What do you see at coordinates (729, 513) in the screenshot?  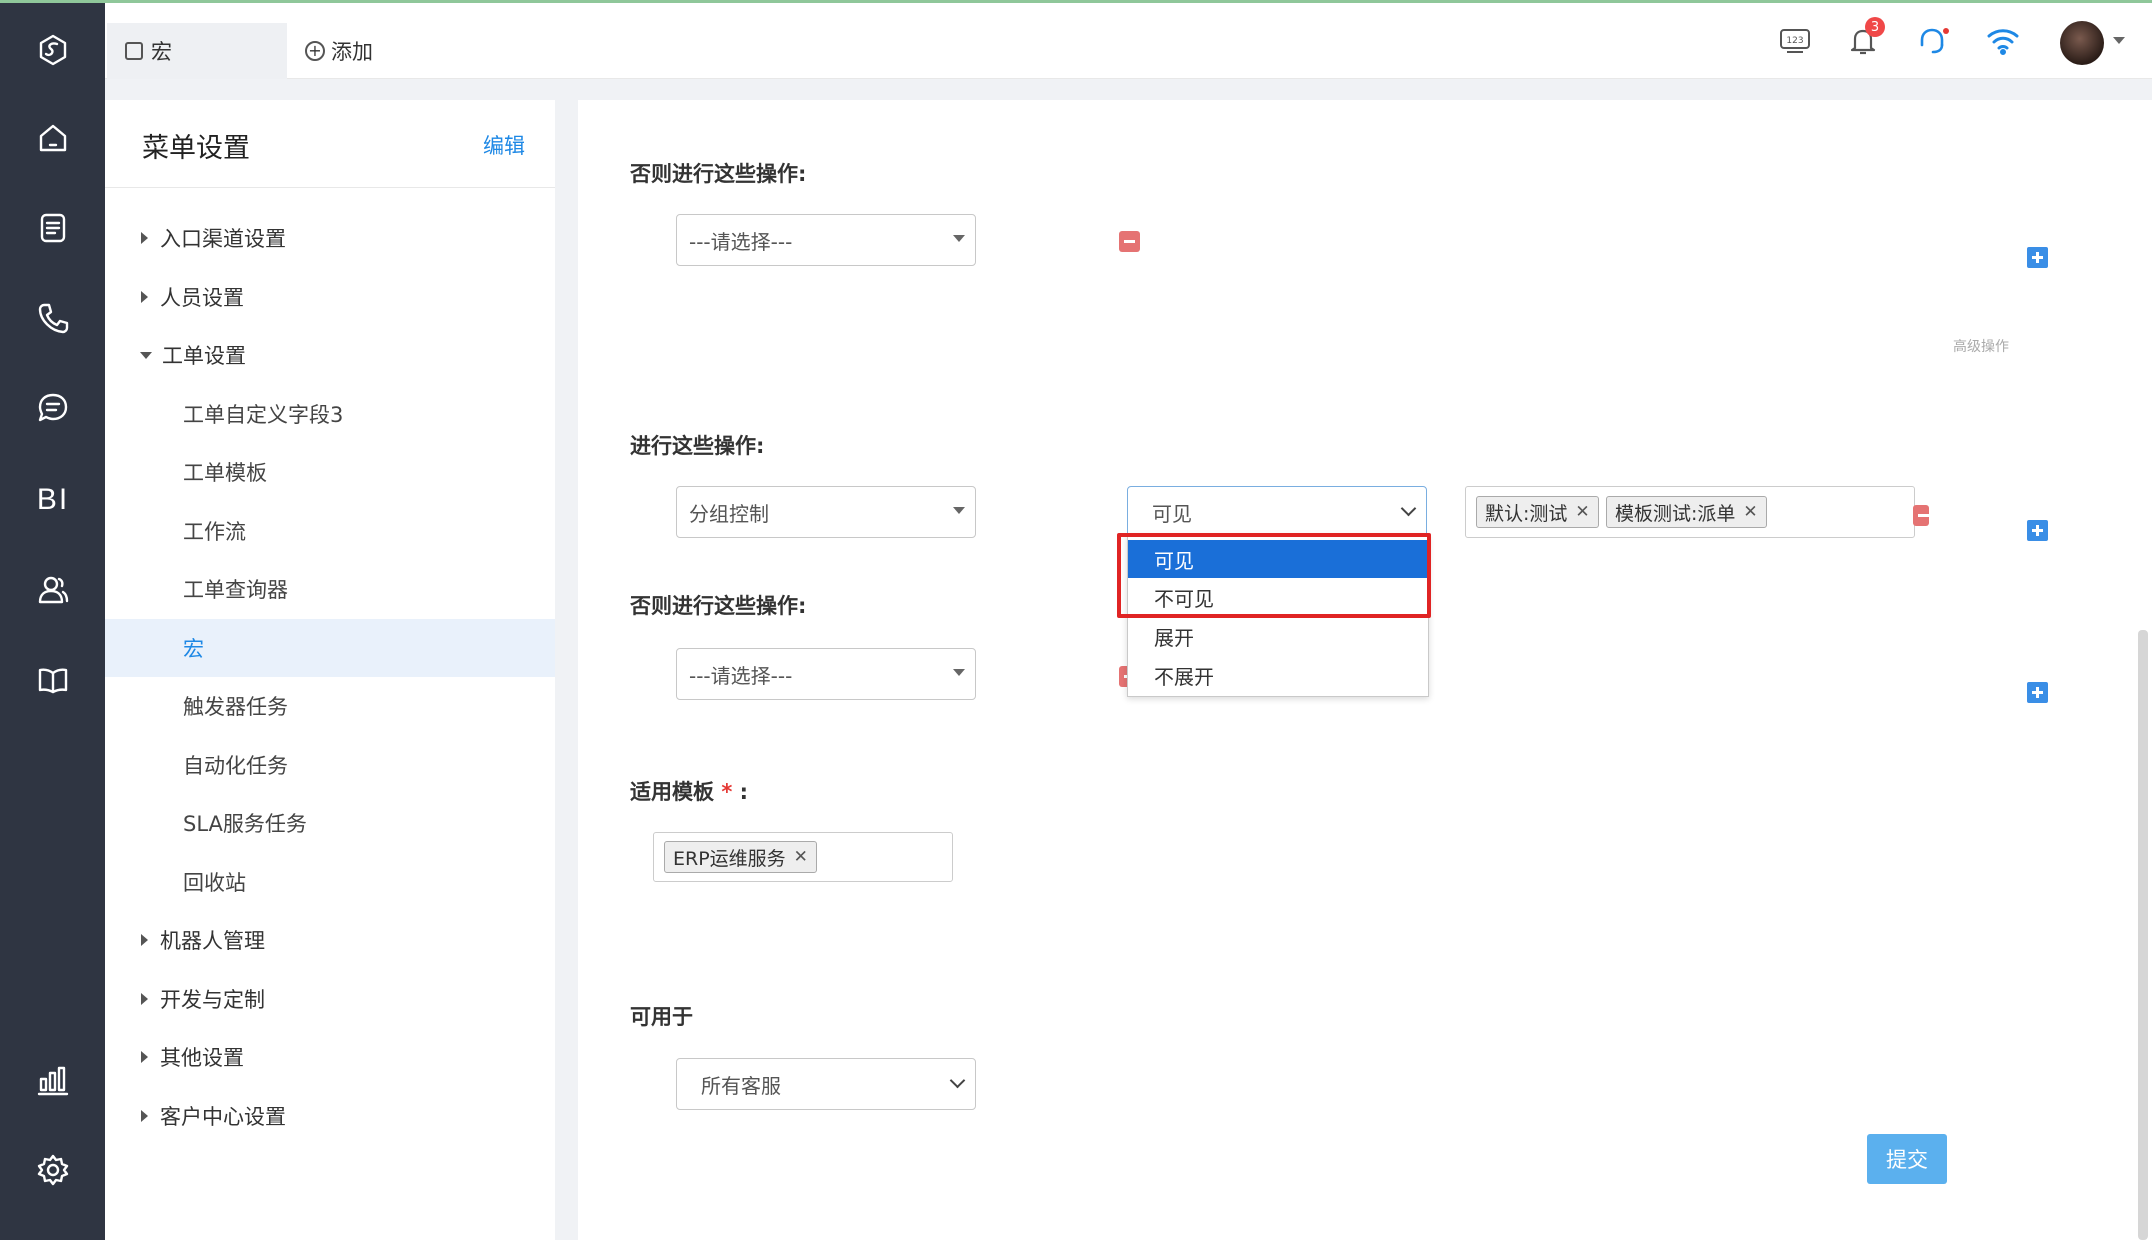 I see `select-value: 分组控制` at bounding box center [729, 513].